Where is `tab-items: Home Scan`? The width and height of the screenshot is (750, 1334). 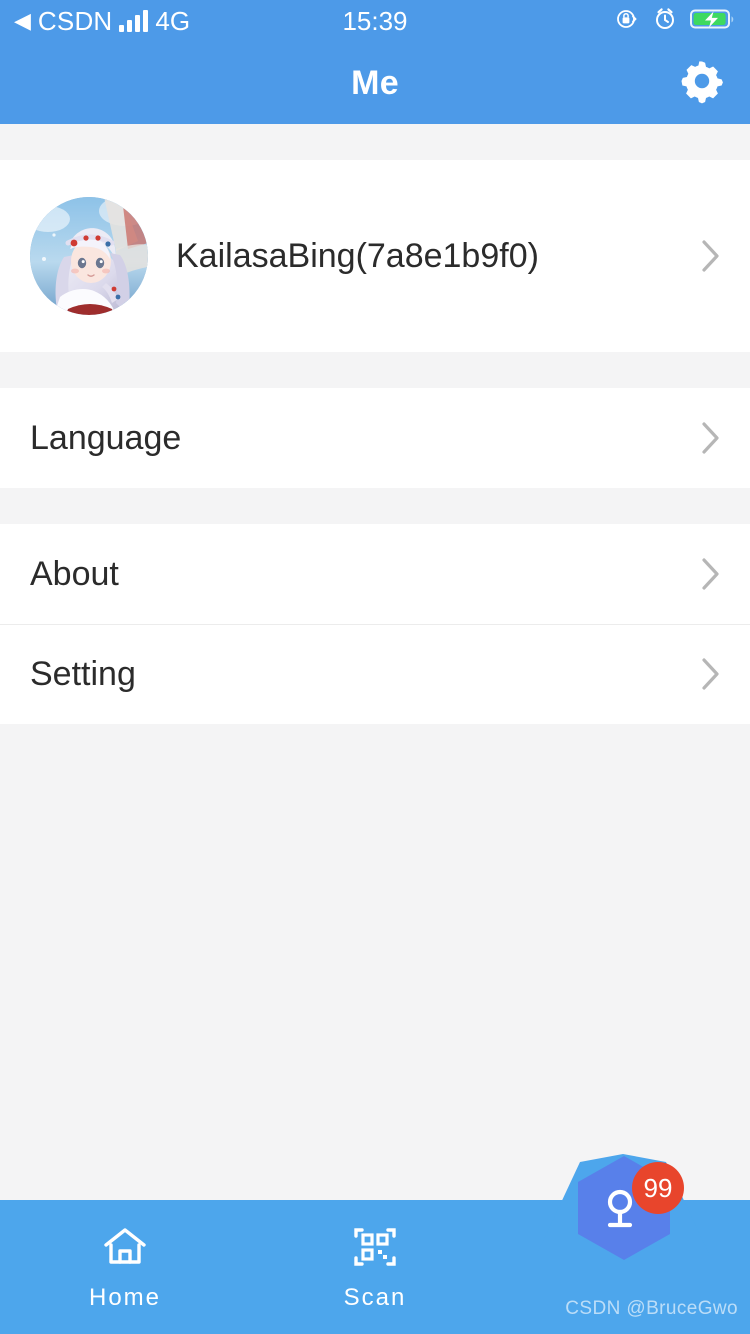 tab-items: Home Scan is located at coordinates (250, 1267).